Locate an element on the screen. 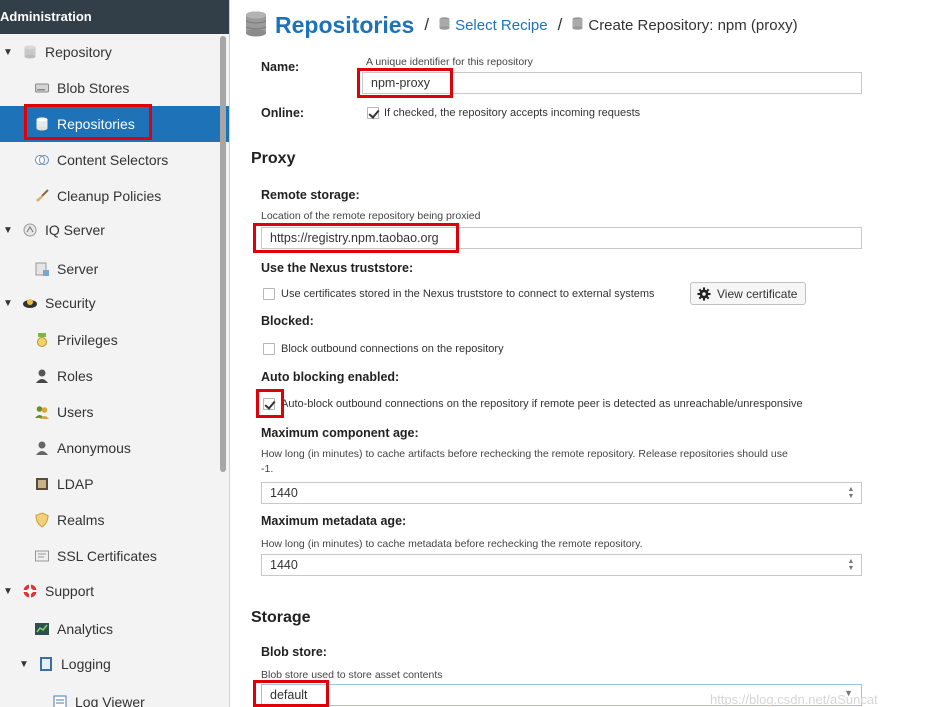 The height and width of the screenshot is (707, 928). sidebar-item-label: Repository is located at coordinates (78, 52).